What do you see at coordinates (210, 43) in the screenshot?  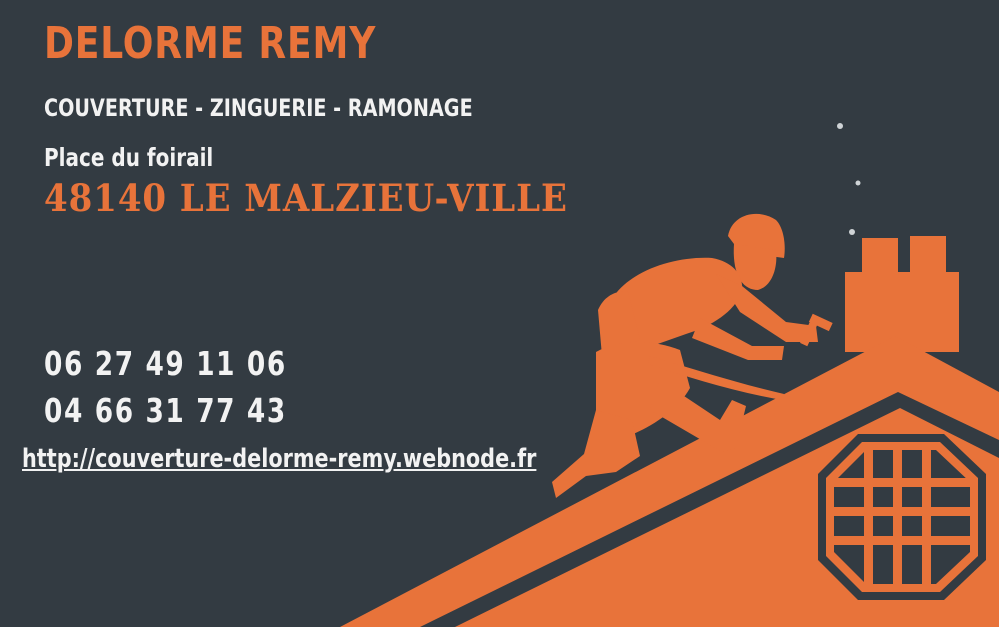 I see `company-name: DELORME REMY` at bounding box center [210, 43].